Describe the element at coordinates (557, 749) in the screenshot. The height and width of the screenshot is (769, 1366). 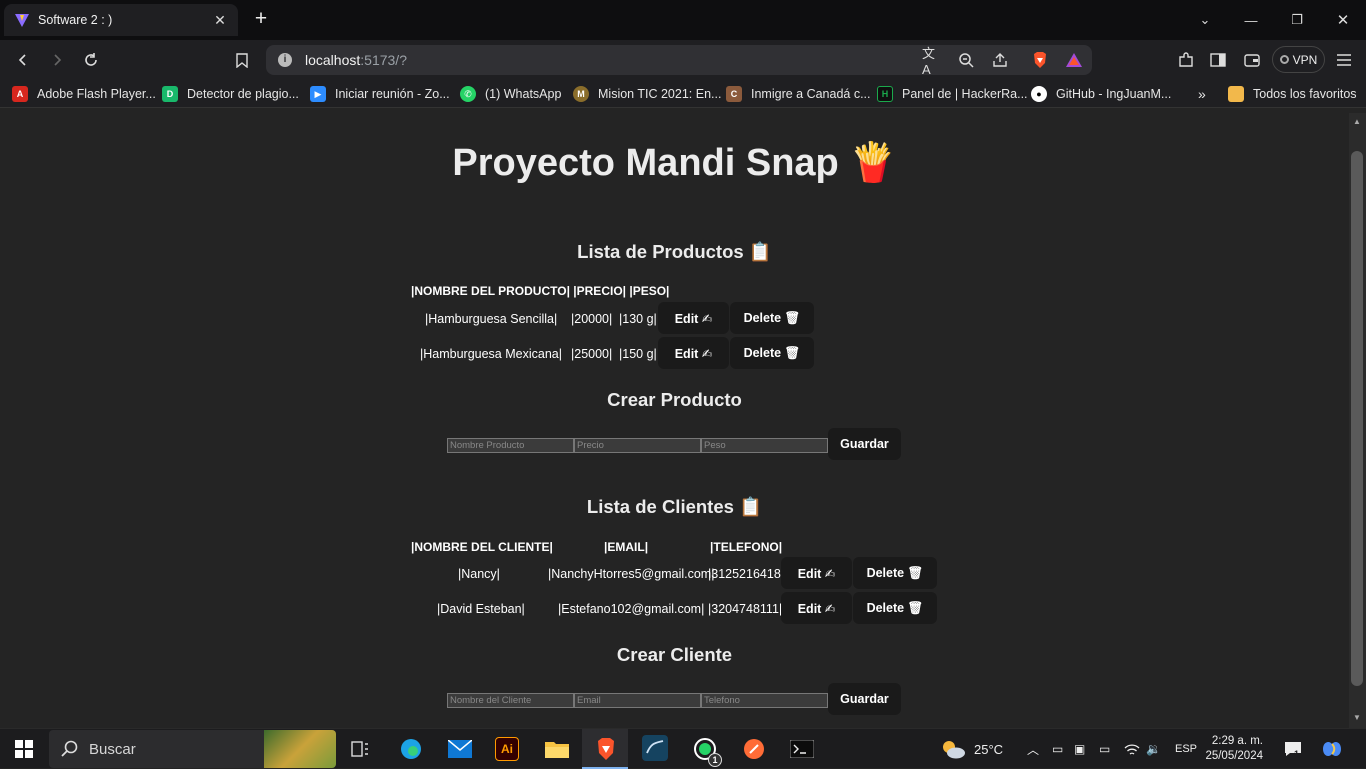
I see `file-explorer-icon` at that location.